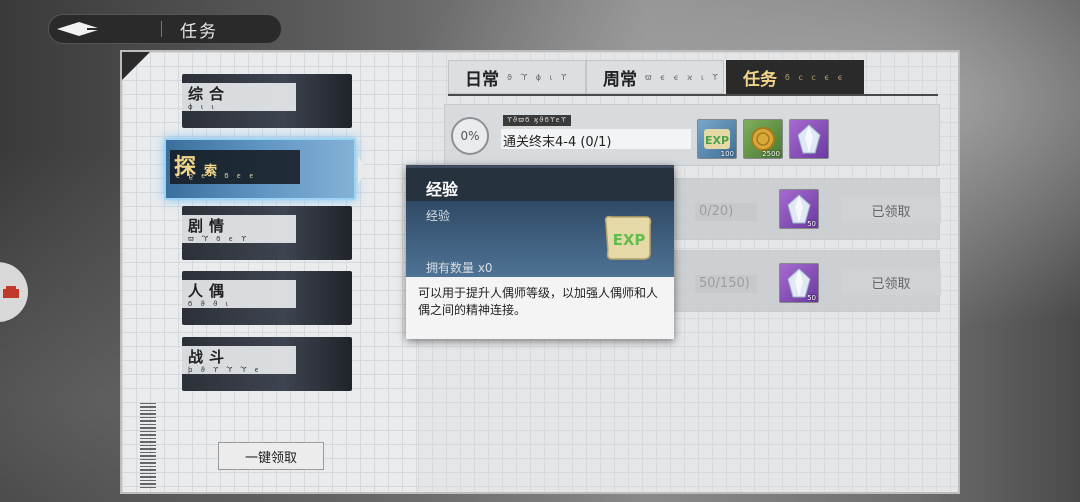 The width and height of the screenshot is (1080, 502). Describe the element at coordinates (771, 154) in the screenshot. I see `reward-qty: 2500` at that location.